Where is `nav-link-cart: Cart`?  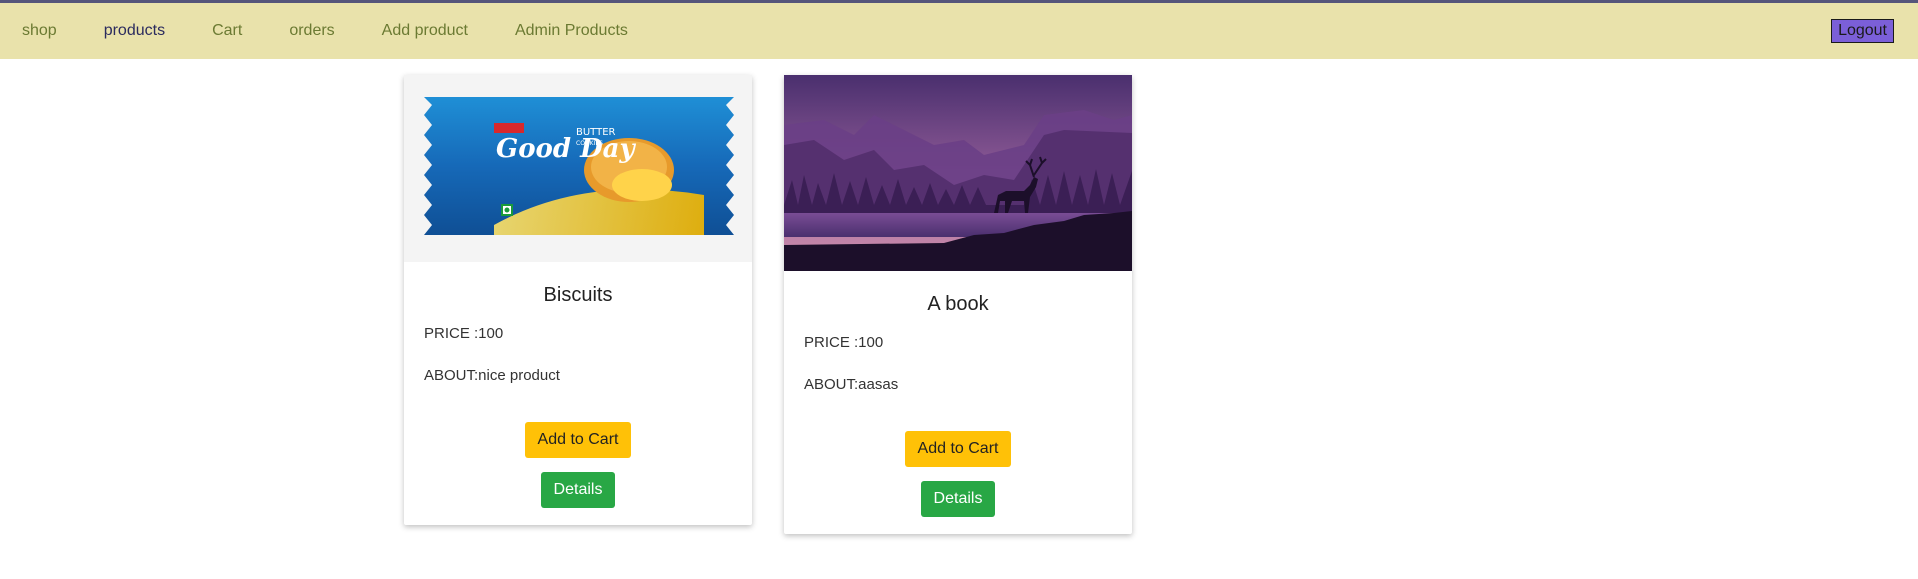
nav-link-cart: Cart is located at coordinates (227, 31).